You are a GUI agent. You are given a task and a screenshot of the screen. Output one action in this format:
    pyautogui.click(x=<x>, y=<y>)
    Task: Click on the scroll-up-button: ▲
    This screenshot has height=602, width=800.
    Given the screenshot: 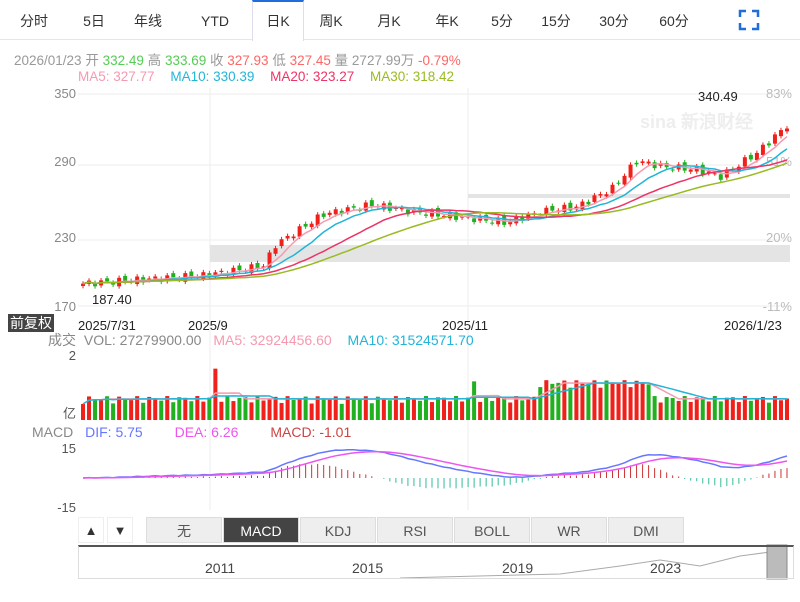 What is the action you would take?
    pyautogui.click(x=91, y=530)
    